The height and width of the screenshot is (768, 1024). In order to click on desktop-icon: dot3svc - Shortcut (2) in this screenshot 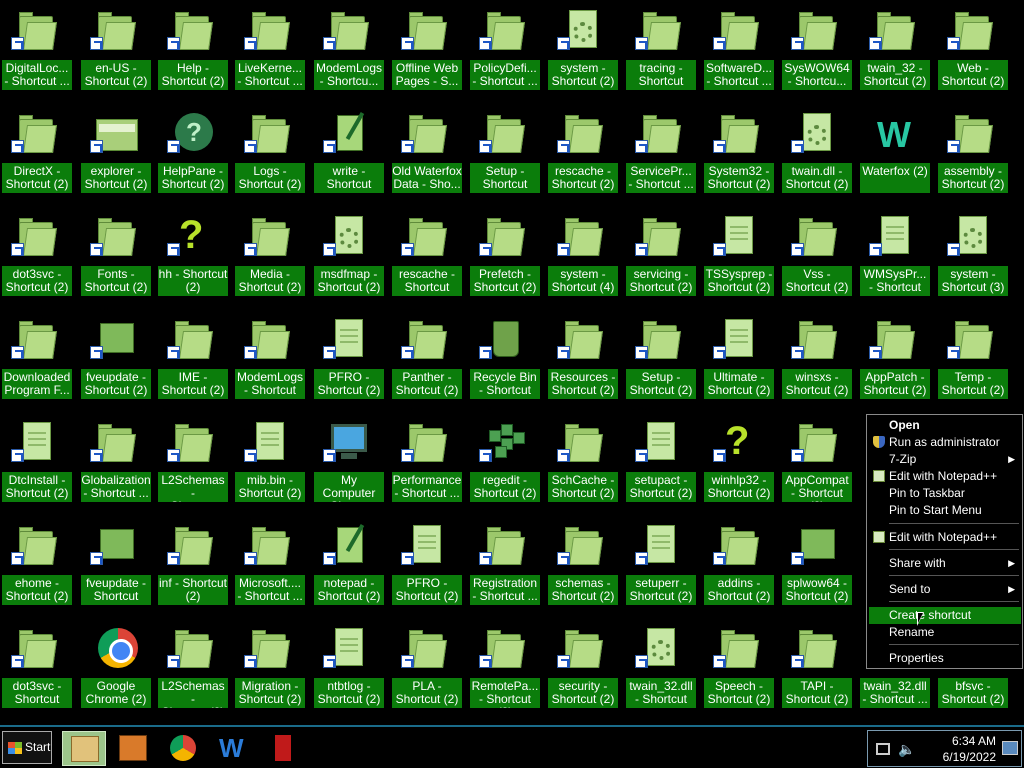, I will do `click(37, 258)`.